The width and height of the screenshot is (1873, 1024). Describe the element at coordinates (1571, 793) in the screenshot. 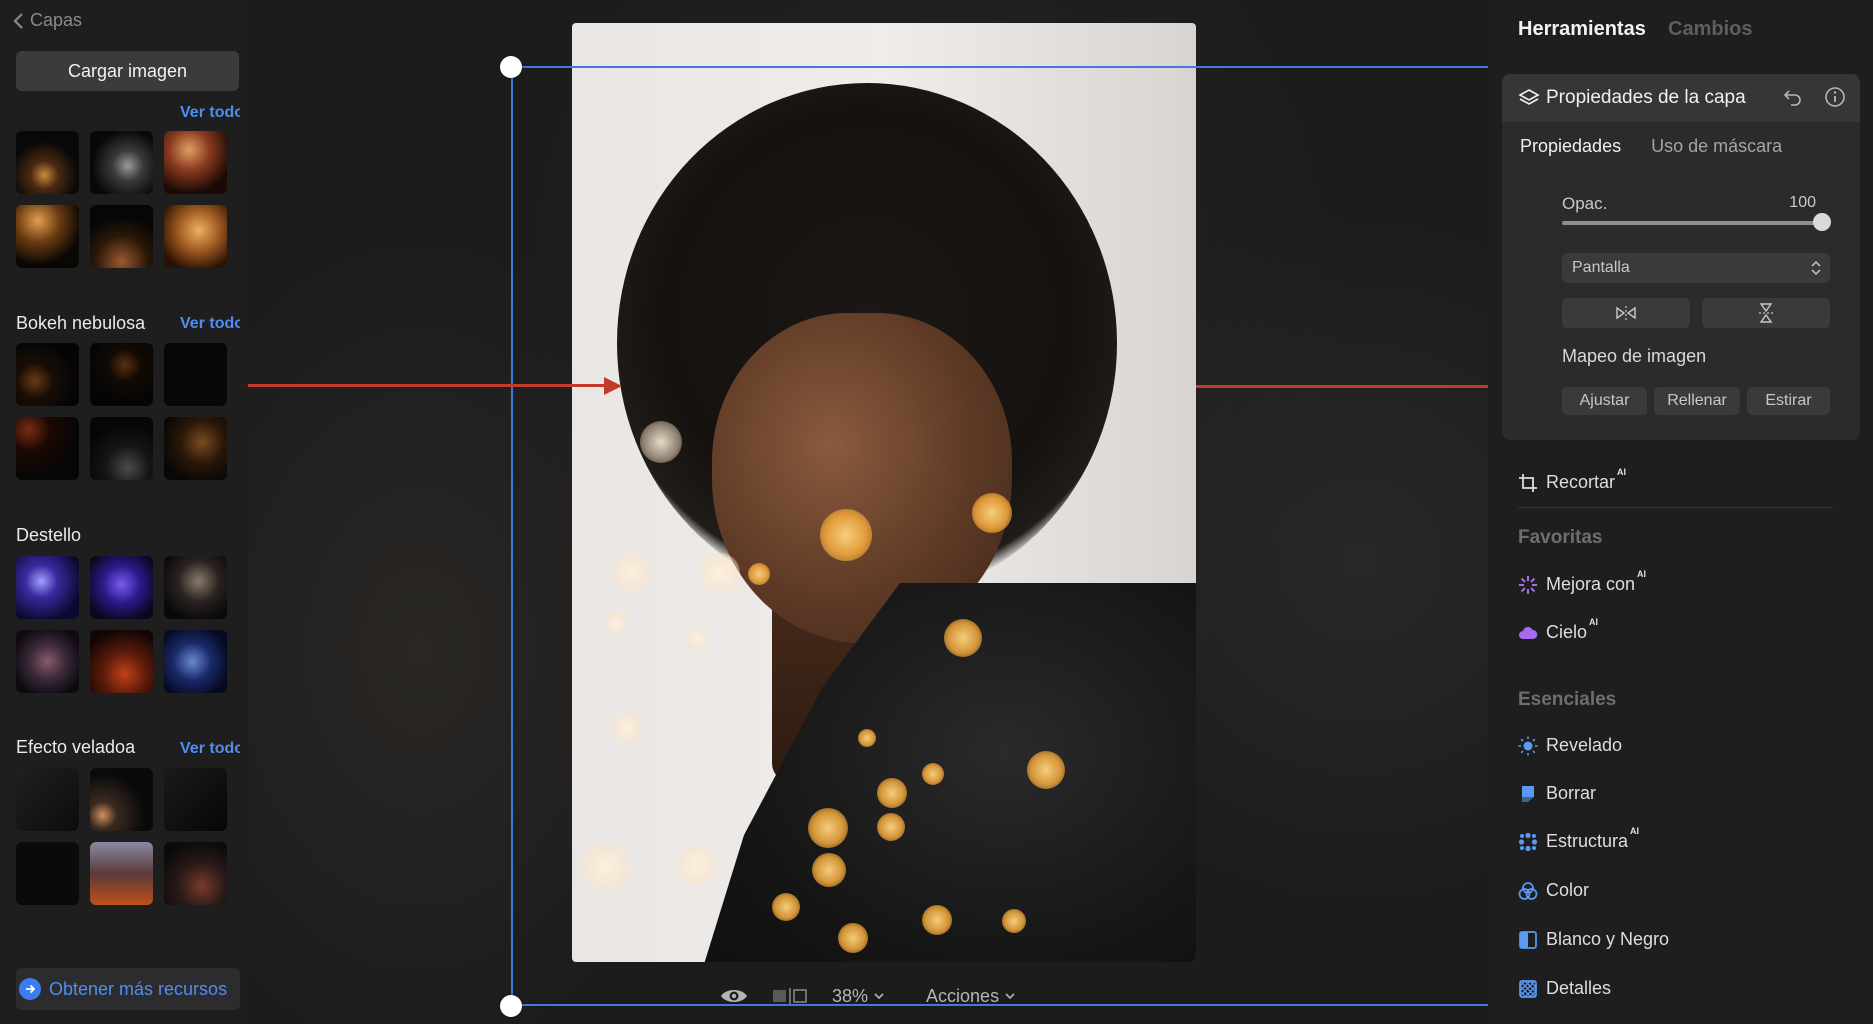

I see `tool-label: Borrar` at that location.